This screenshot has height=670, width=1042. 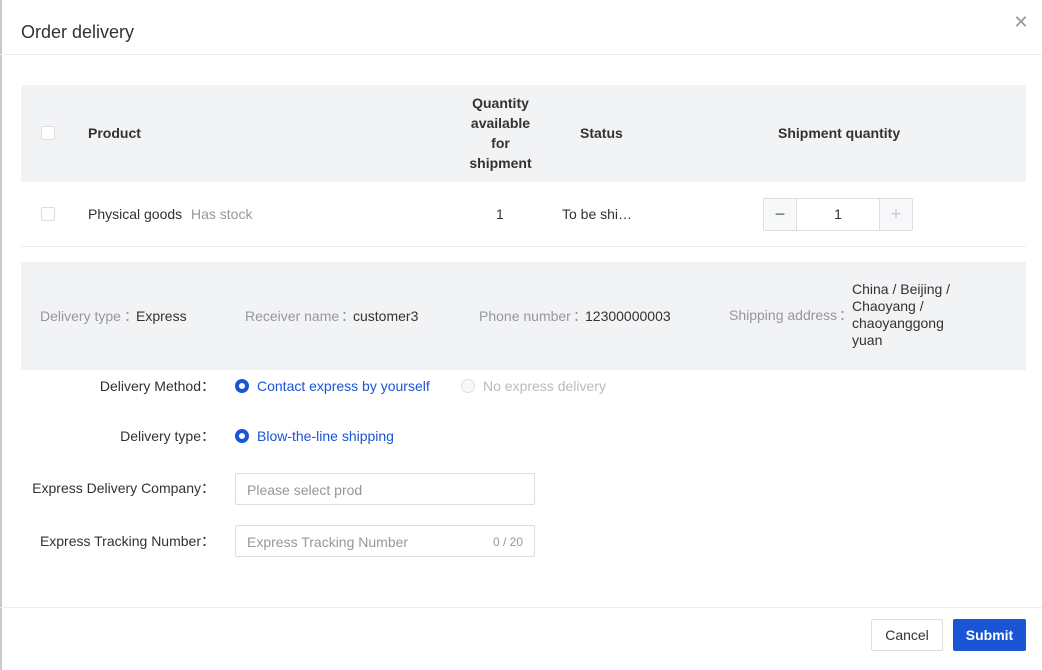 I want to click on product-name: Physical goods, so click(x=135, y=214).